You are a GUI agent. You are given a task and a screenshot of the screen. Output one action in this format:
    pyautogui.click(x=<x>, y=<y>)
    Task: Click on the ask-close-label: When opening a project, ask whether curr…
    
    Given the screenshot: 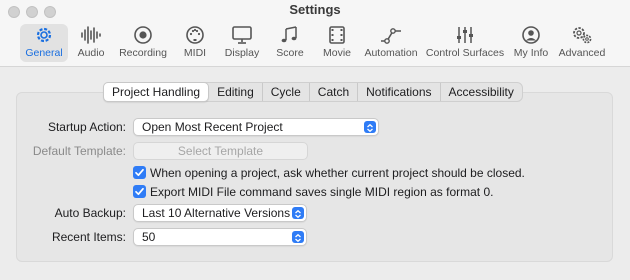 What is the action you would take?
    pyautogui.click(x=337, y=173)
    